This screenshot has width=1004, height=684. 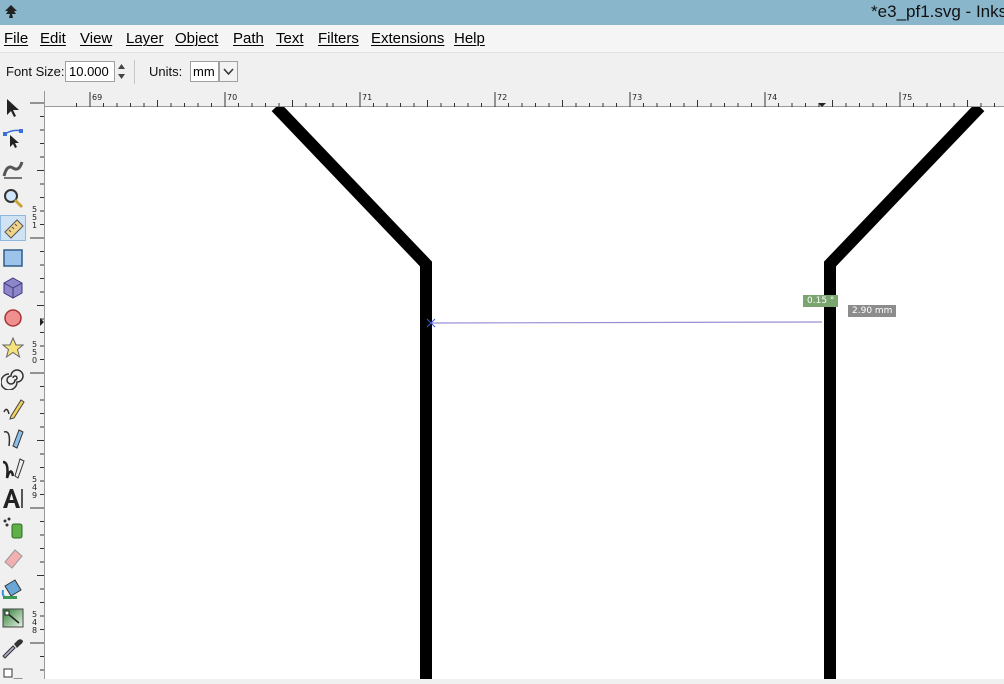 What do you see at coordinates (13, 348) in the screenshot?
I see `star-tool-icon` at bounding box center [13, 348].